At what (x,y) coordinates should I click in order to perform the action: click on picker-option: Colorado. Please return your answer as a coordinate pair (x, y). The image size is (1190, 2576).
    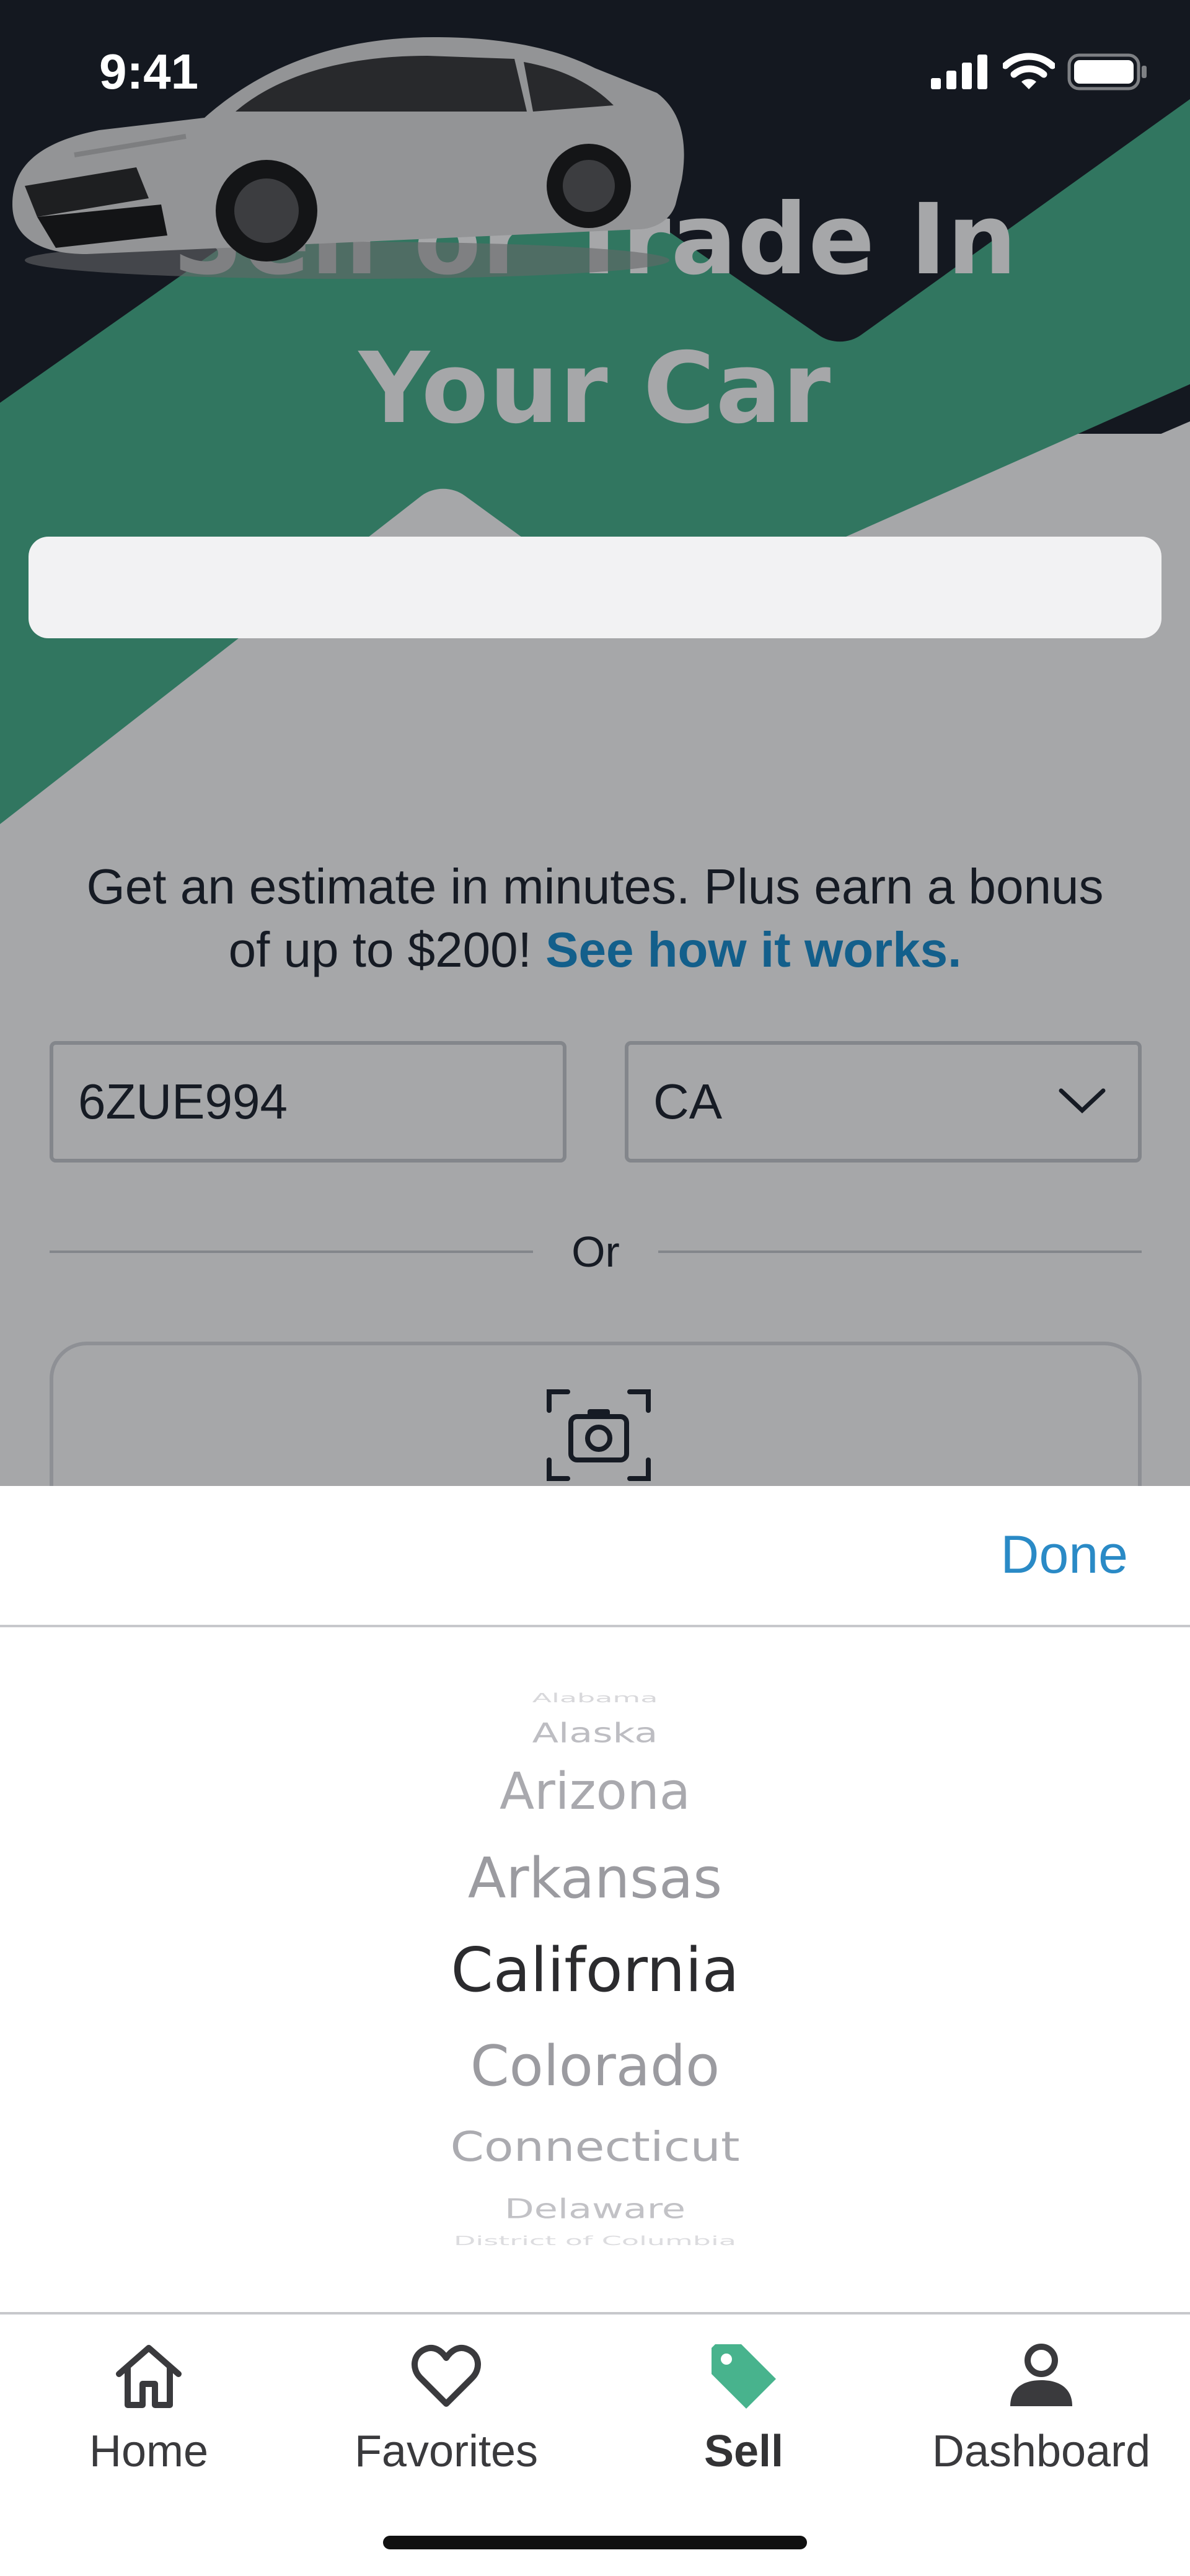
    Looking at the image, I should click on (595, 2067).